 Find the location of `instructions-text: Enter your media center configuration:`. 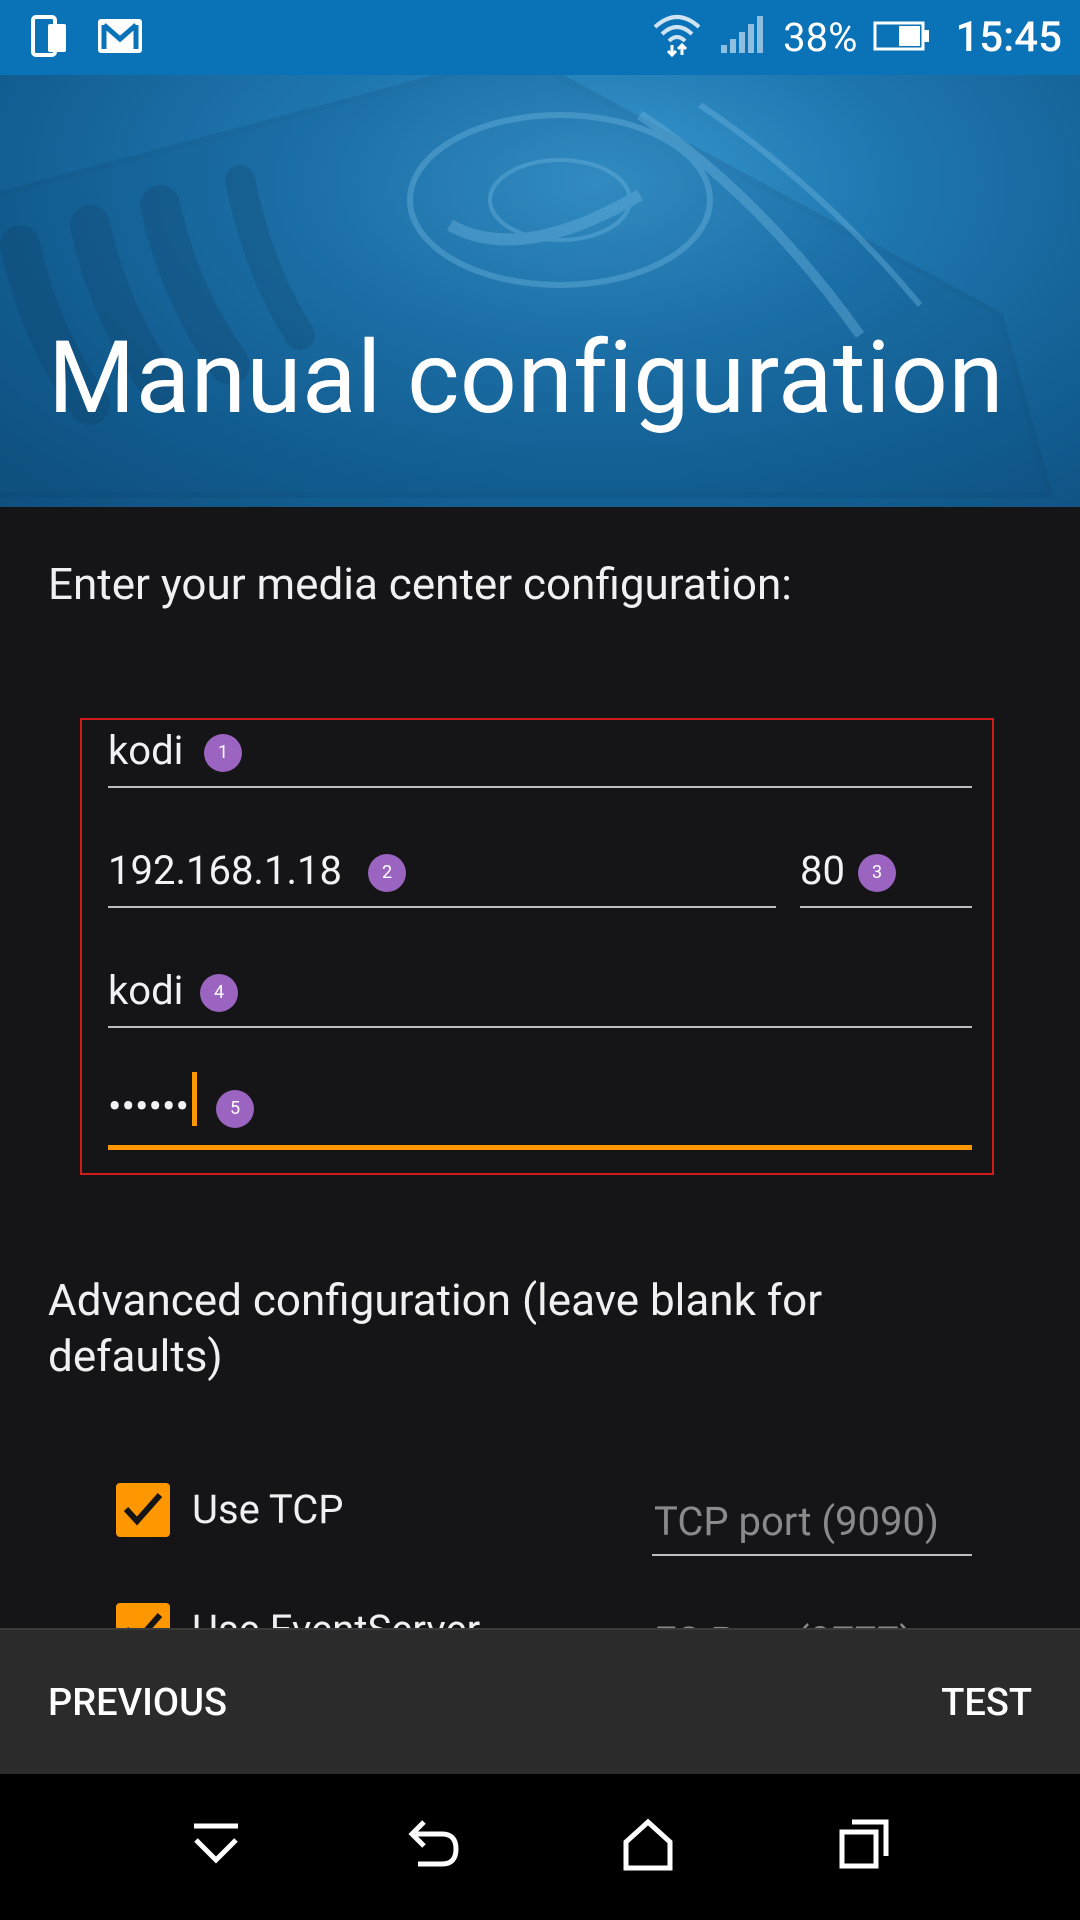

instructions-text: Enter your media center configuration: is located at coordinates (420, 584).